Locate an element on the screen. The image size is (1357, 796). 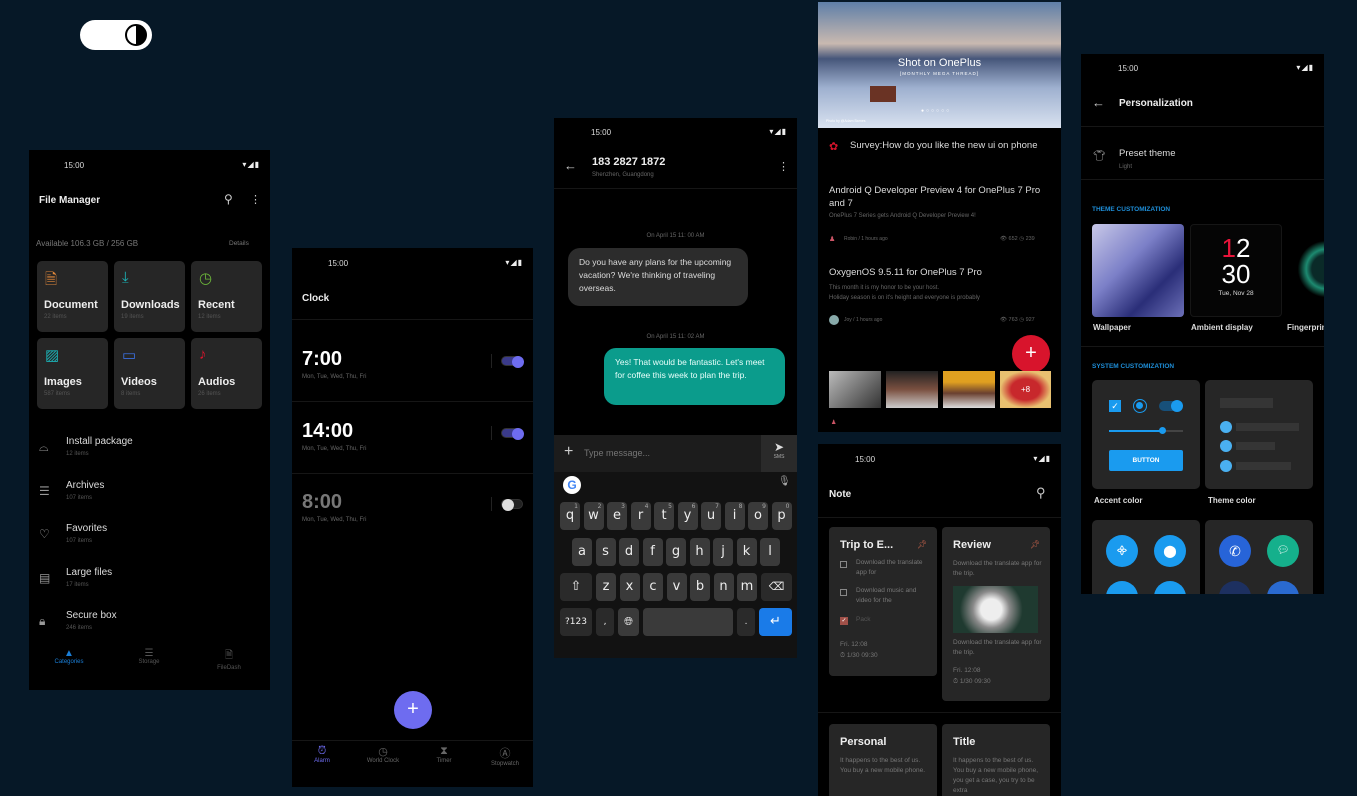
comma-key: , is located at coordinates (605, 622).